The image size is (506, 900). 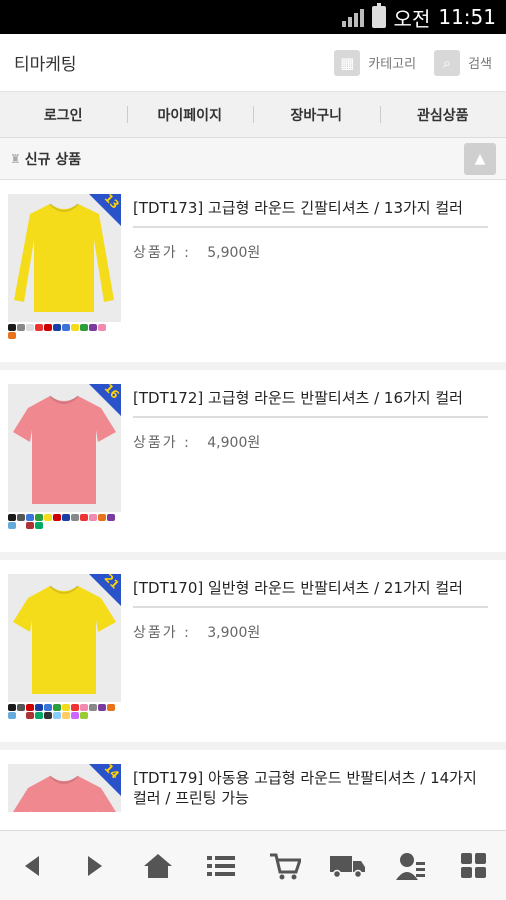 What do you see at coordinates (64, 788) in the screenshot?
I see `product-thumbnail: 14` at bounding box center [64, 788].